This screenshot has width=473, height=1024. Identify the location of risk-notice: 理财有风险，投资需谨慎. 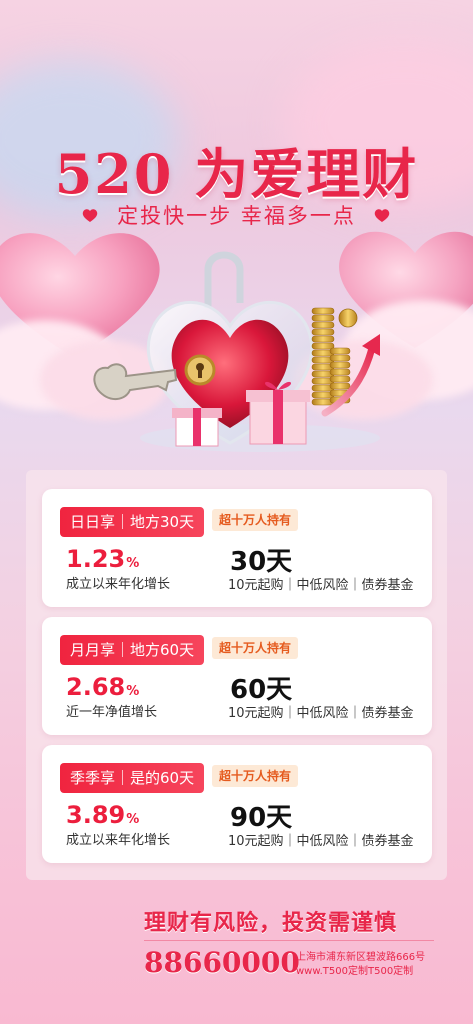
(271, 923).